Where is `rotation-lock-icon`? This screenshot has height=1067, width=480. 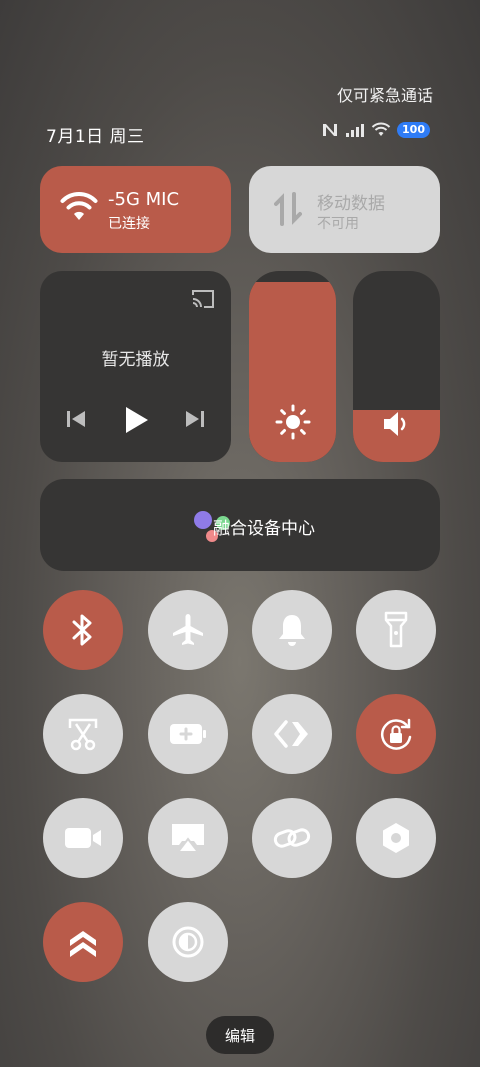 rotation-lock-icon is located at coordinates (396, 734).